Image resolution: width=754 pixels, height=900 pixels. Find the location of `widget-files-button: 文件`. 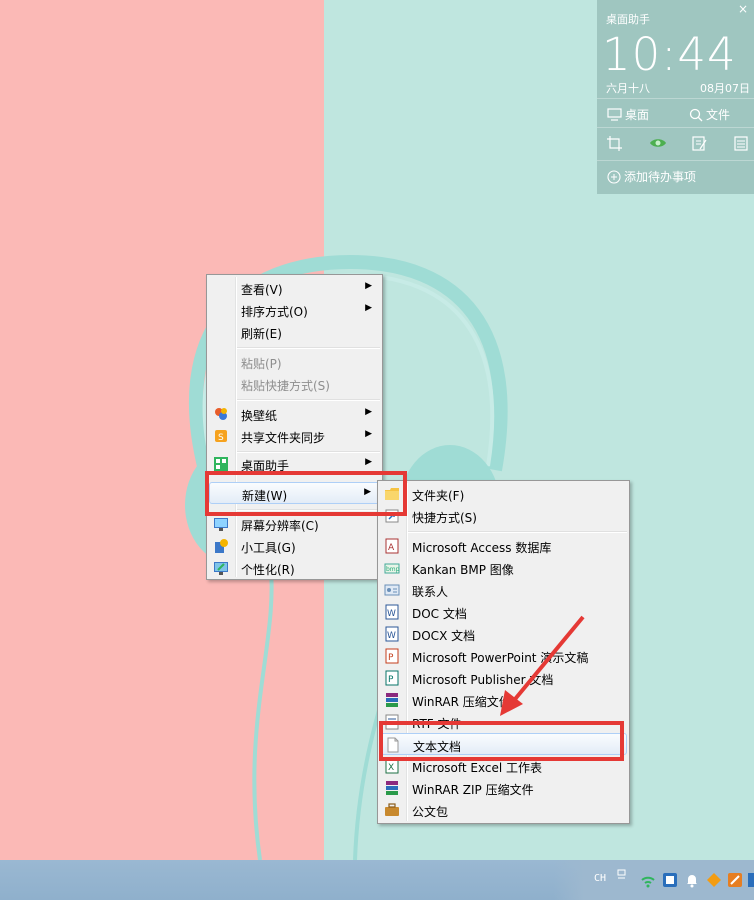

widget-files-button: 文件 is located at coordinates (709, 114).